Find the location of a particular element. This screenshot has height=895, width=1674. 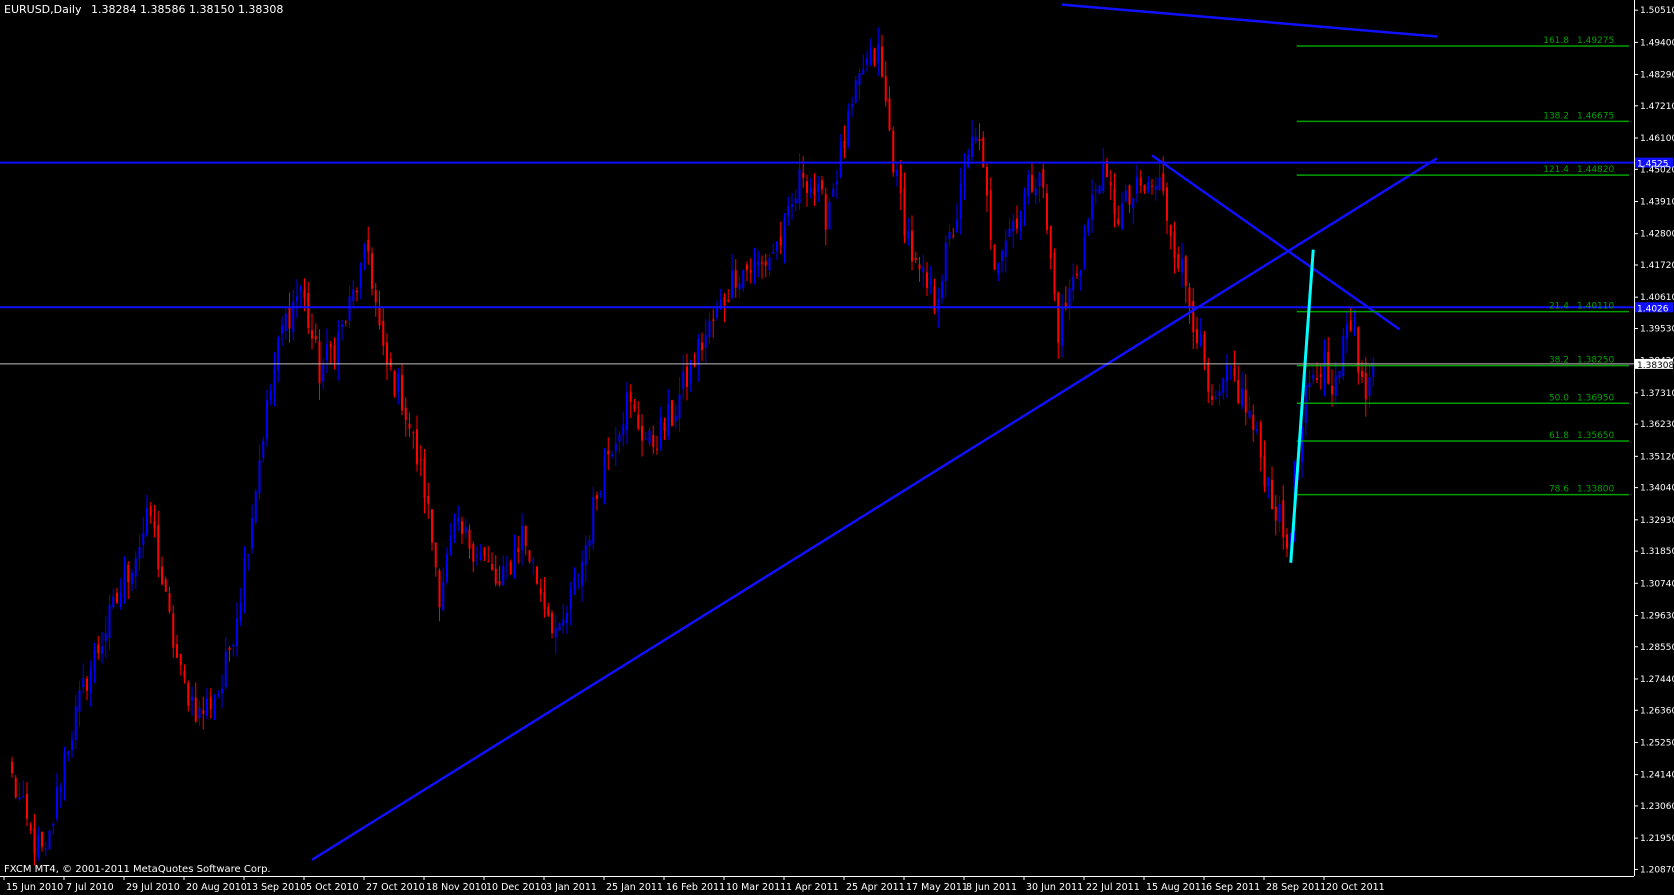

horizontal-line-price-label: 1.4026 is located at coordinates (1653, 309).